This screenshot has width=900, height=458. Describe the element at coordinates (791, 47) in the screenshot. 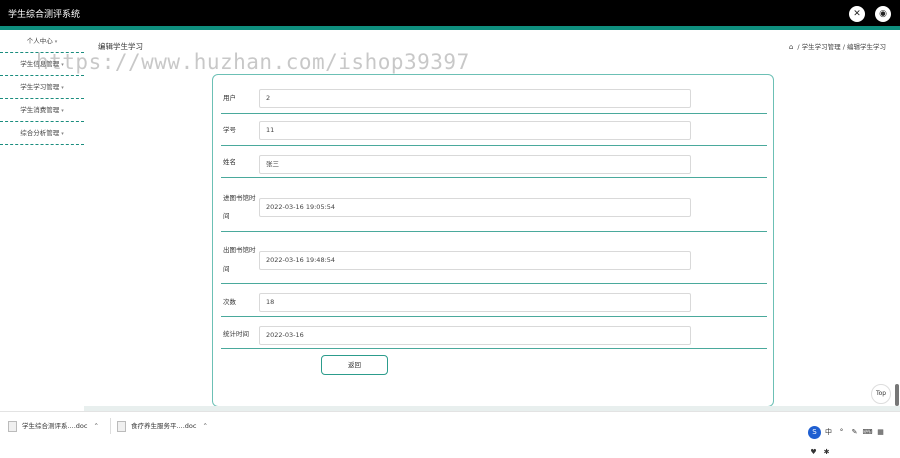

I see `home-icon: ⌂` at that location.